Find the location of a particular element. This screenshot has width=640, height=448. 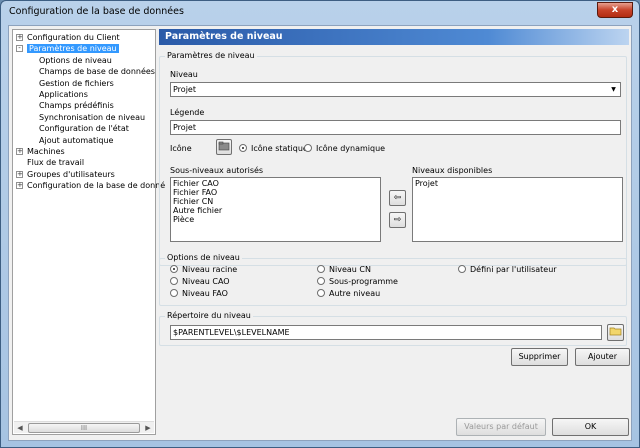

arrow-left-icon: ⇦ is located at coordinates (397, 198).